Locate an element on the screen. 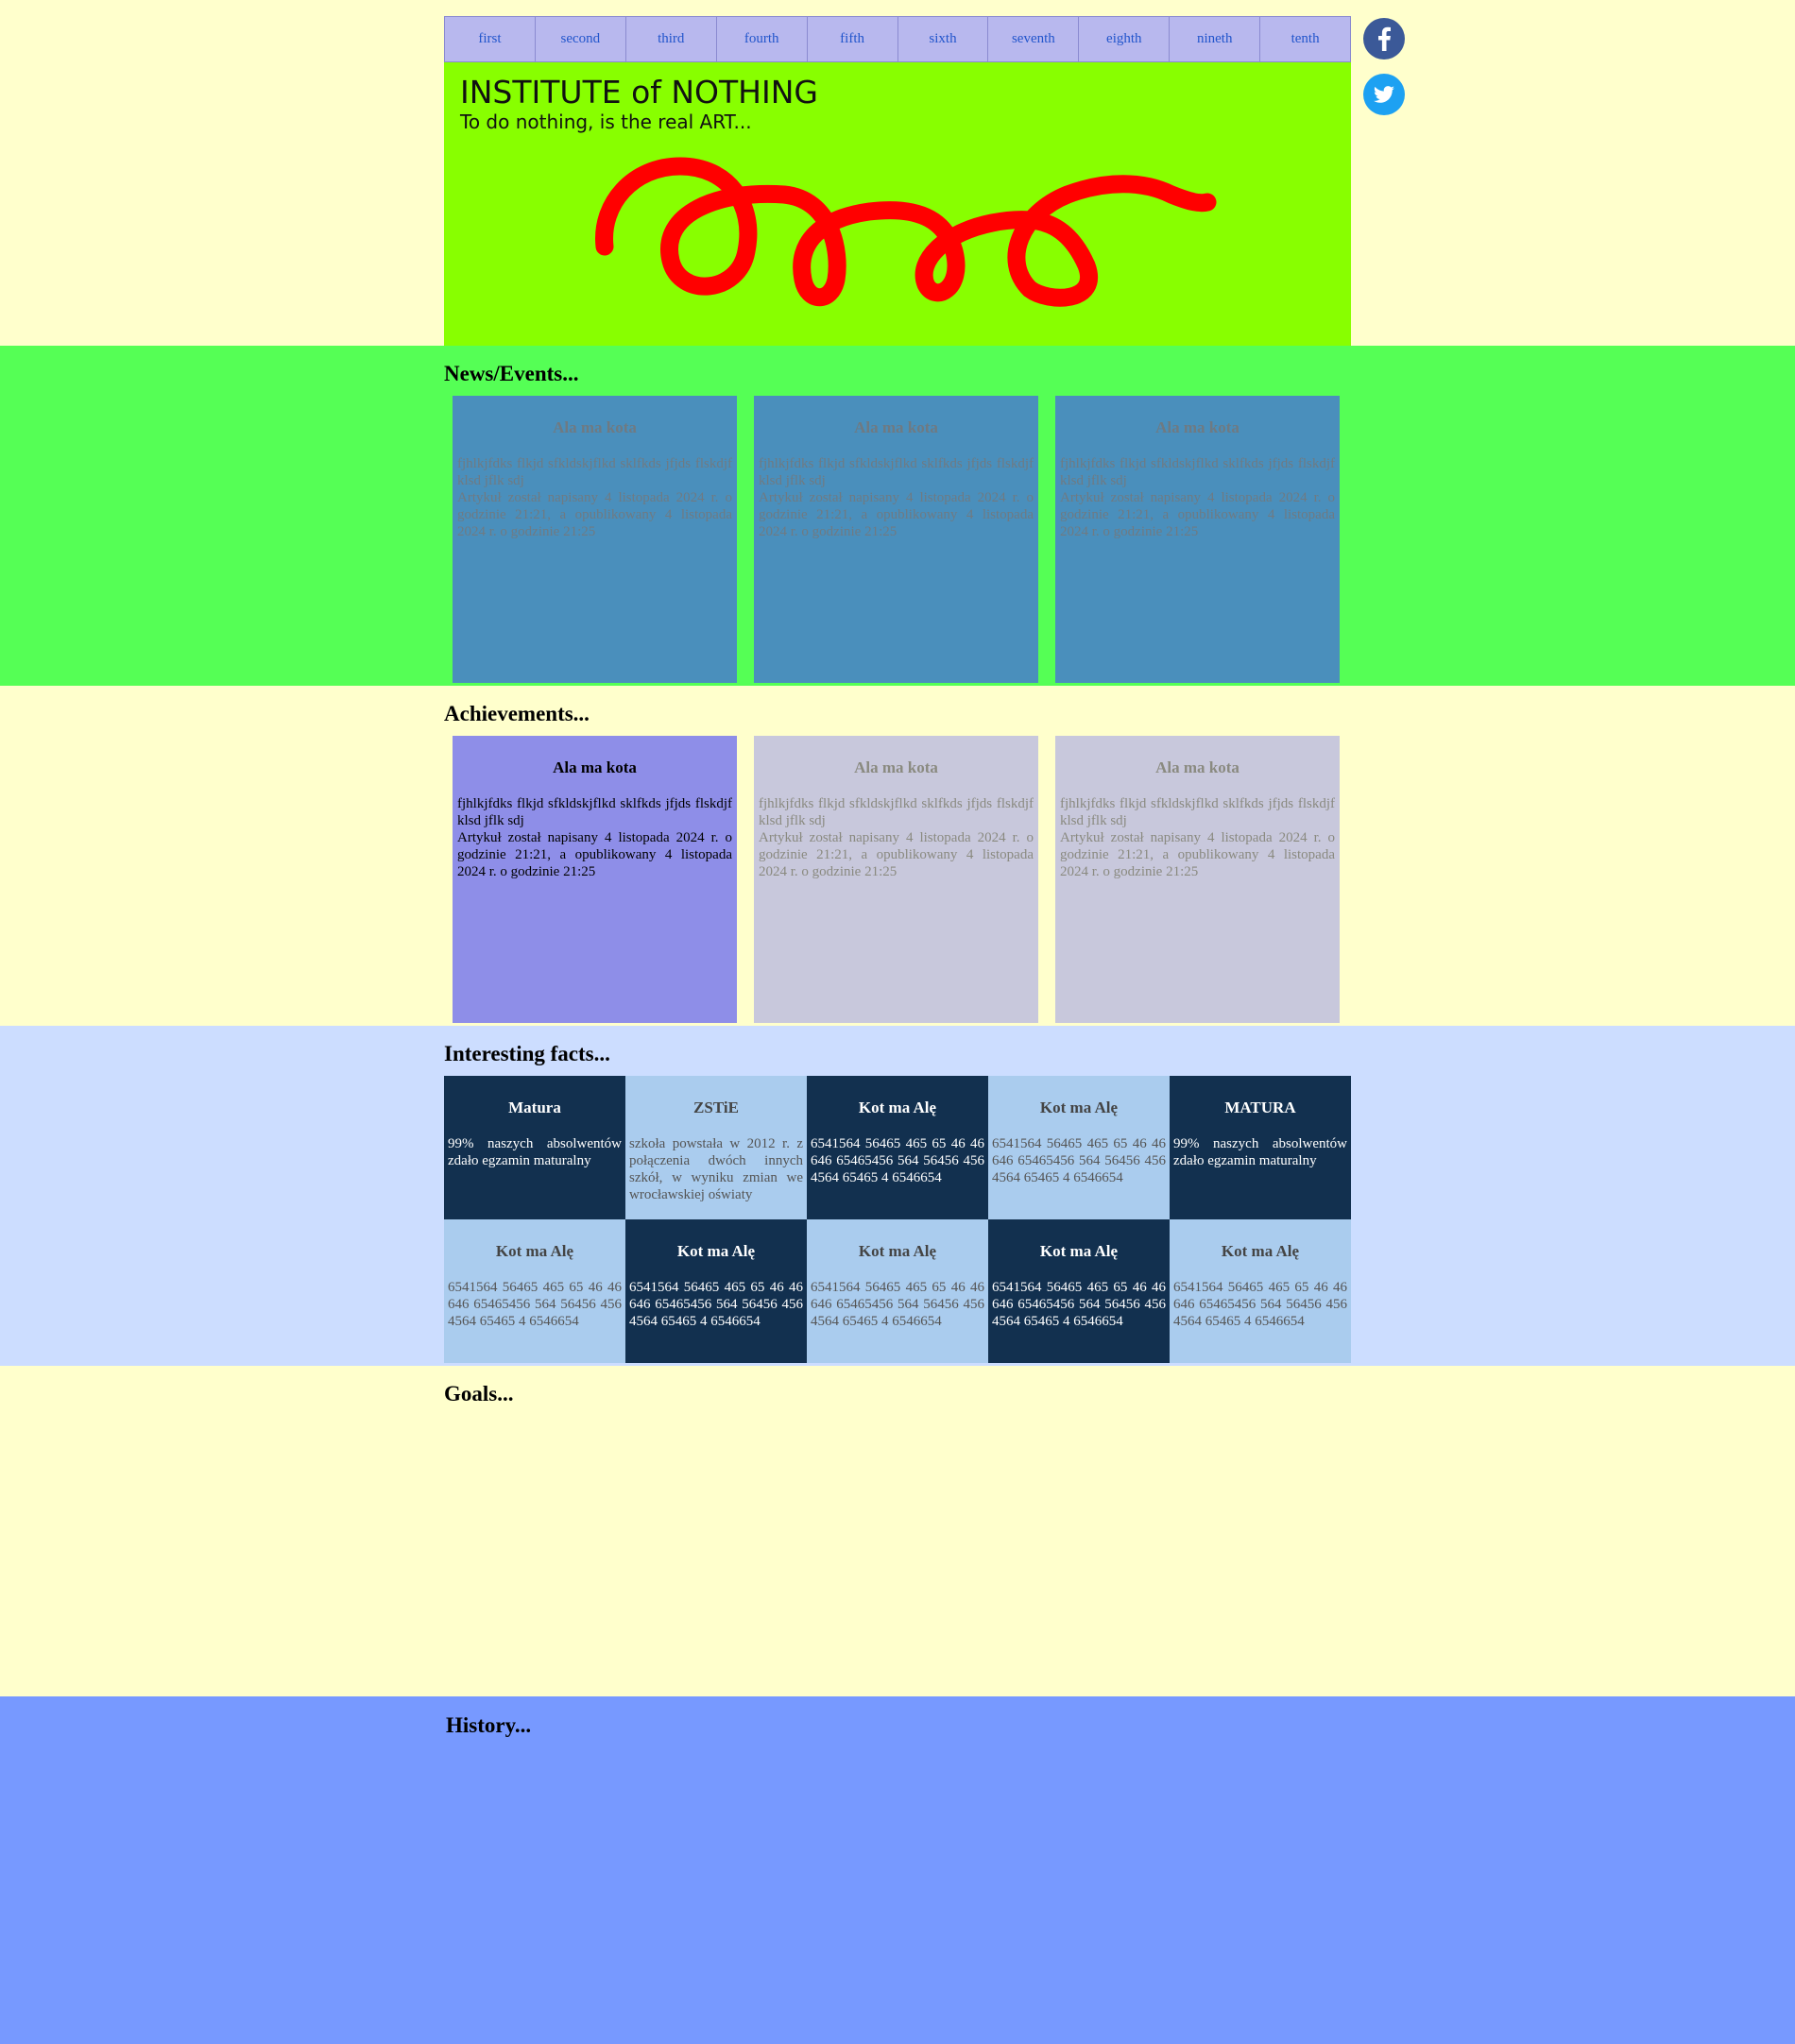 This screenshot has height=2044, width=1795. nav-item-fourth: fourth is located at coordinates (761, 39).